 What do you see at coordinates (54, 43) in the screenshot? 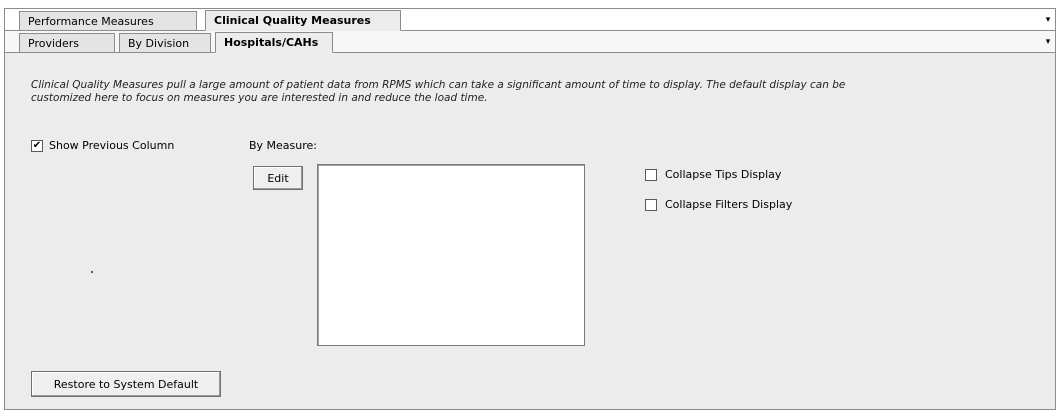
I see `tab-label: Providers` at bounding box center [54, 43].